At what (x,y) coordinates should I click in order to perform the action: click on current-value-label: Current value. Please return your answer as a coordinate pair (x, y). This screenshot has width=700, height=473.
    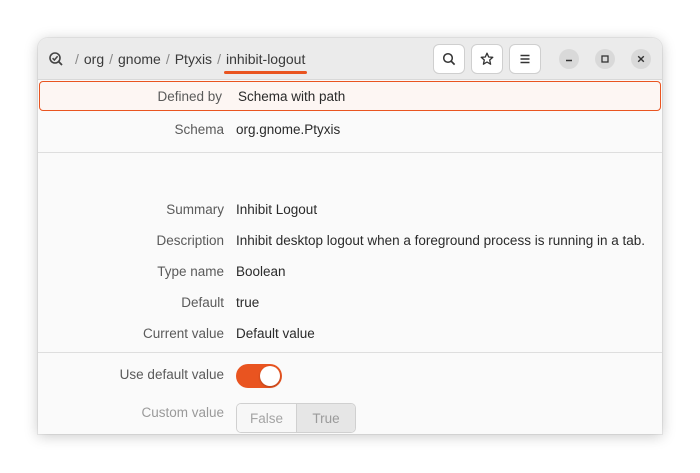
    Looking at the image, I should click on (183, 333).